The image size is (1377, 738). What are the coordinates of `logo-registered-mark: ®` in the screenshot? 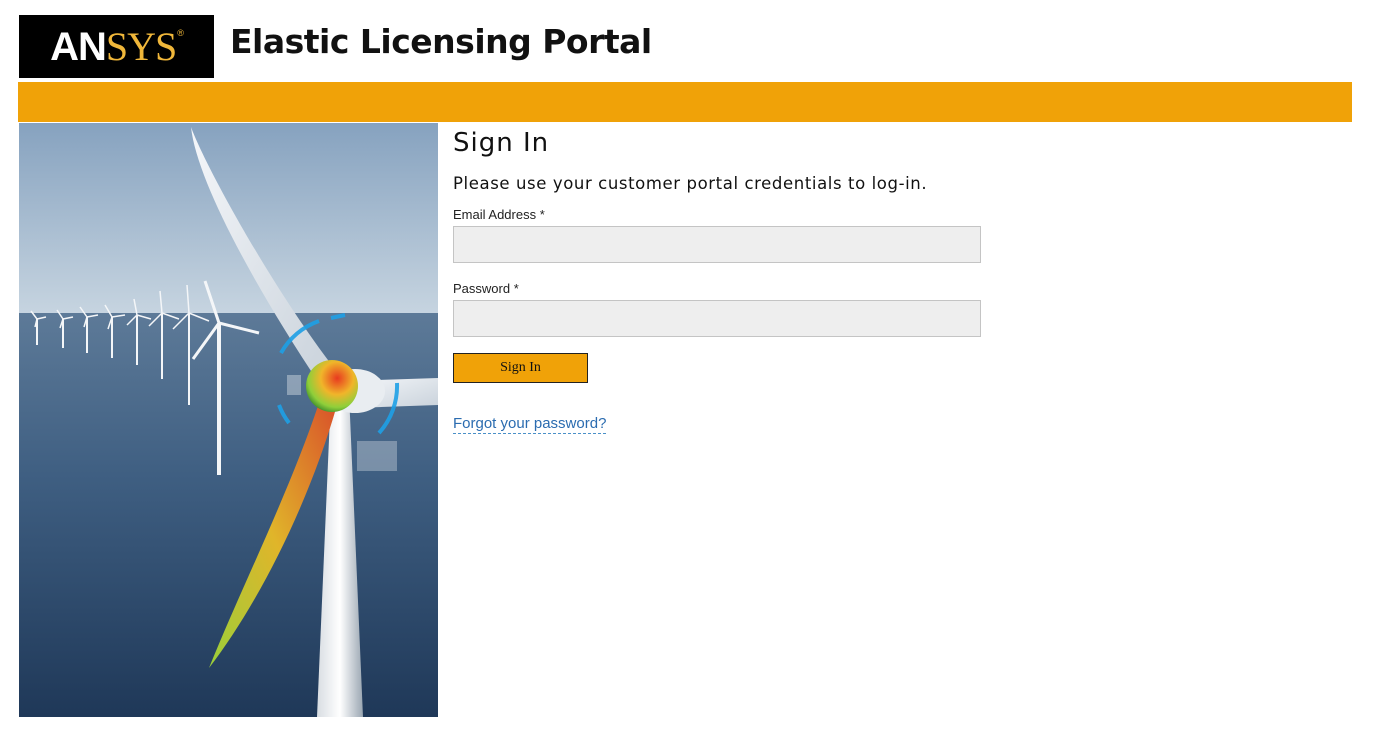 It's located at (180, 32).